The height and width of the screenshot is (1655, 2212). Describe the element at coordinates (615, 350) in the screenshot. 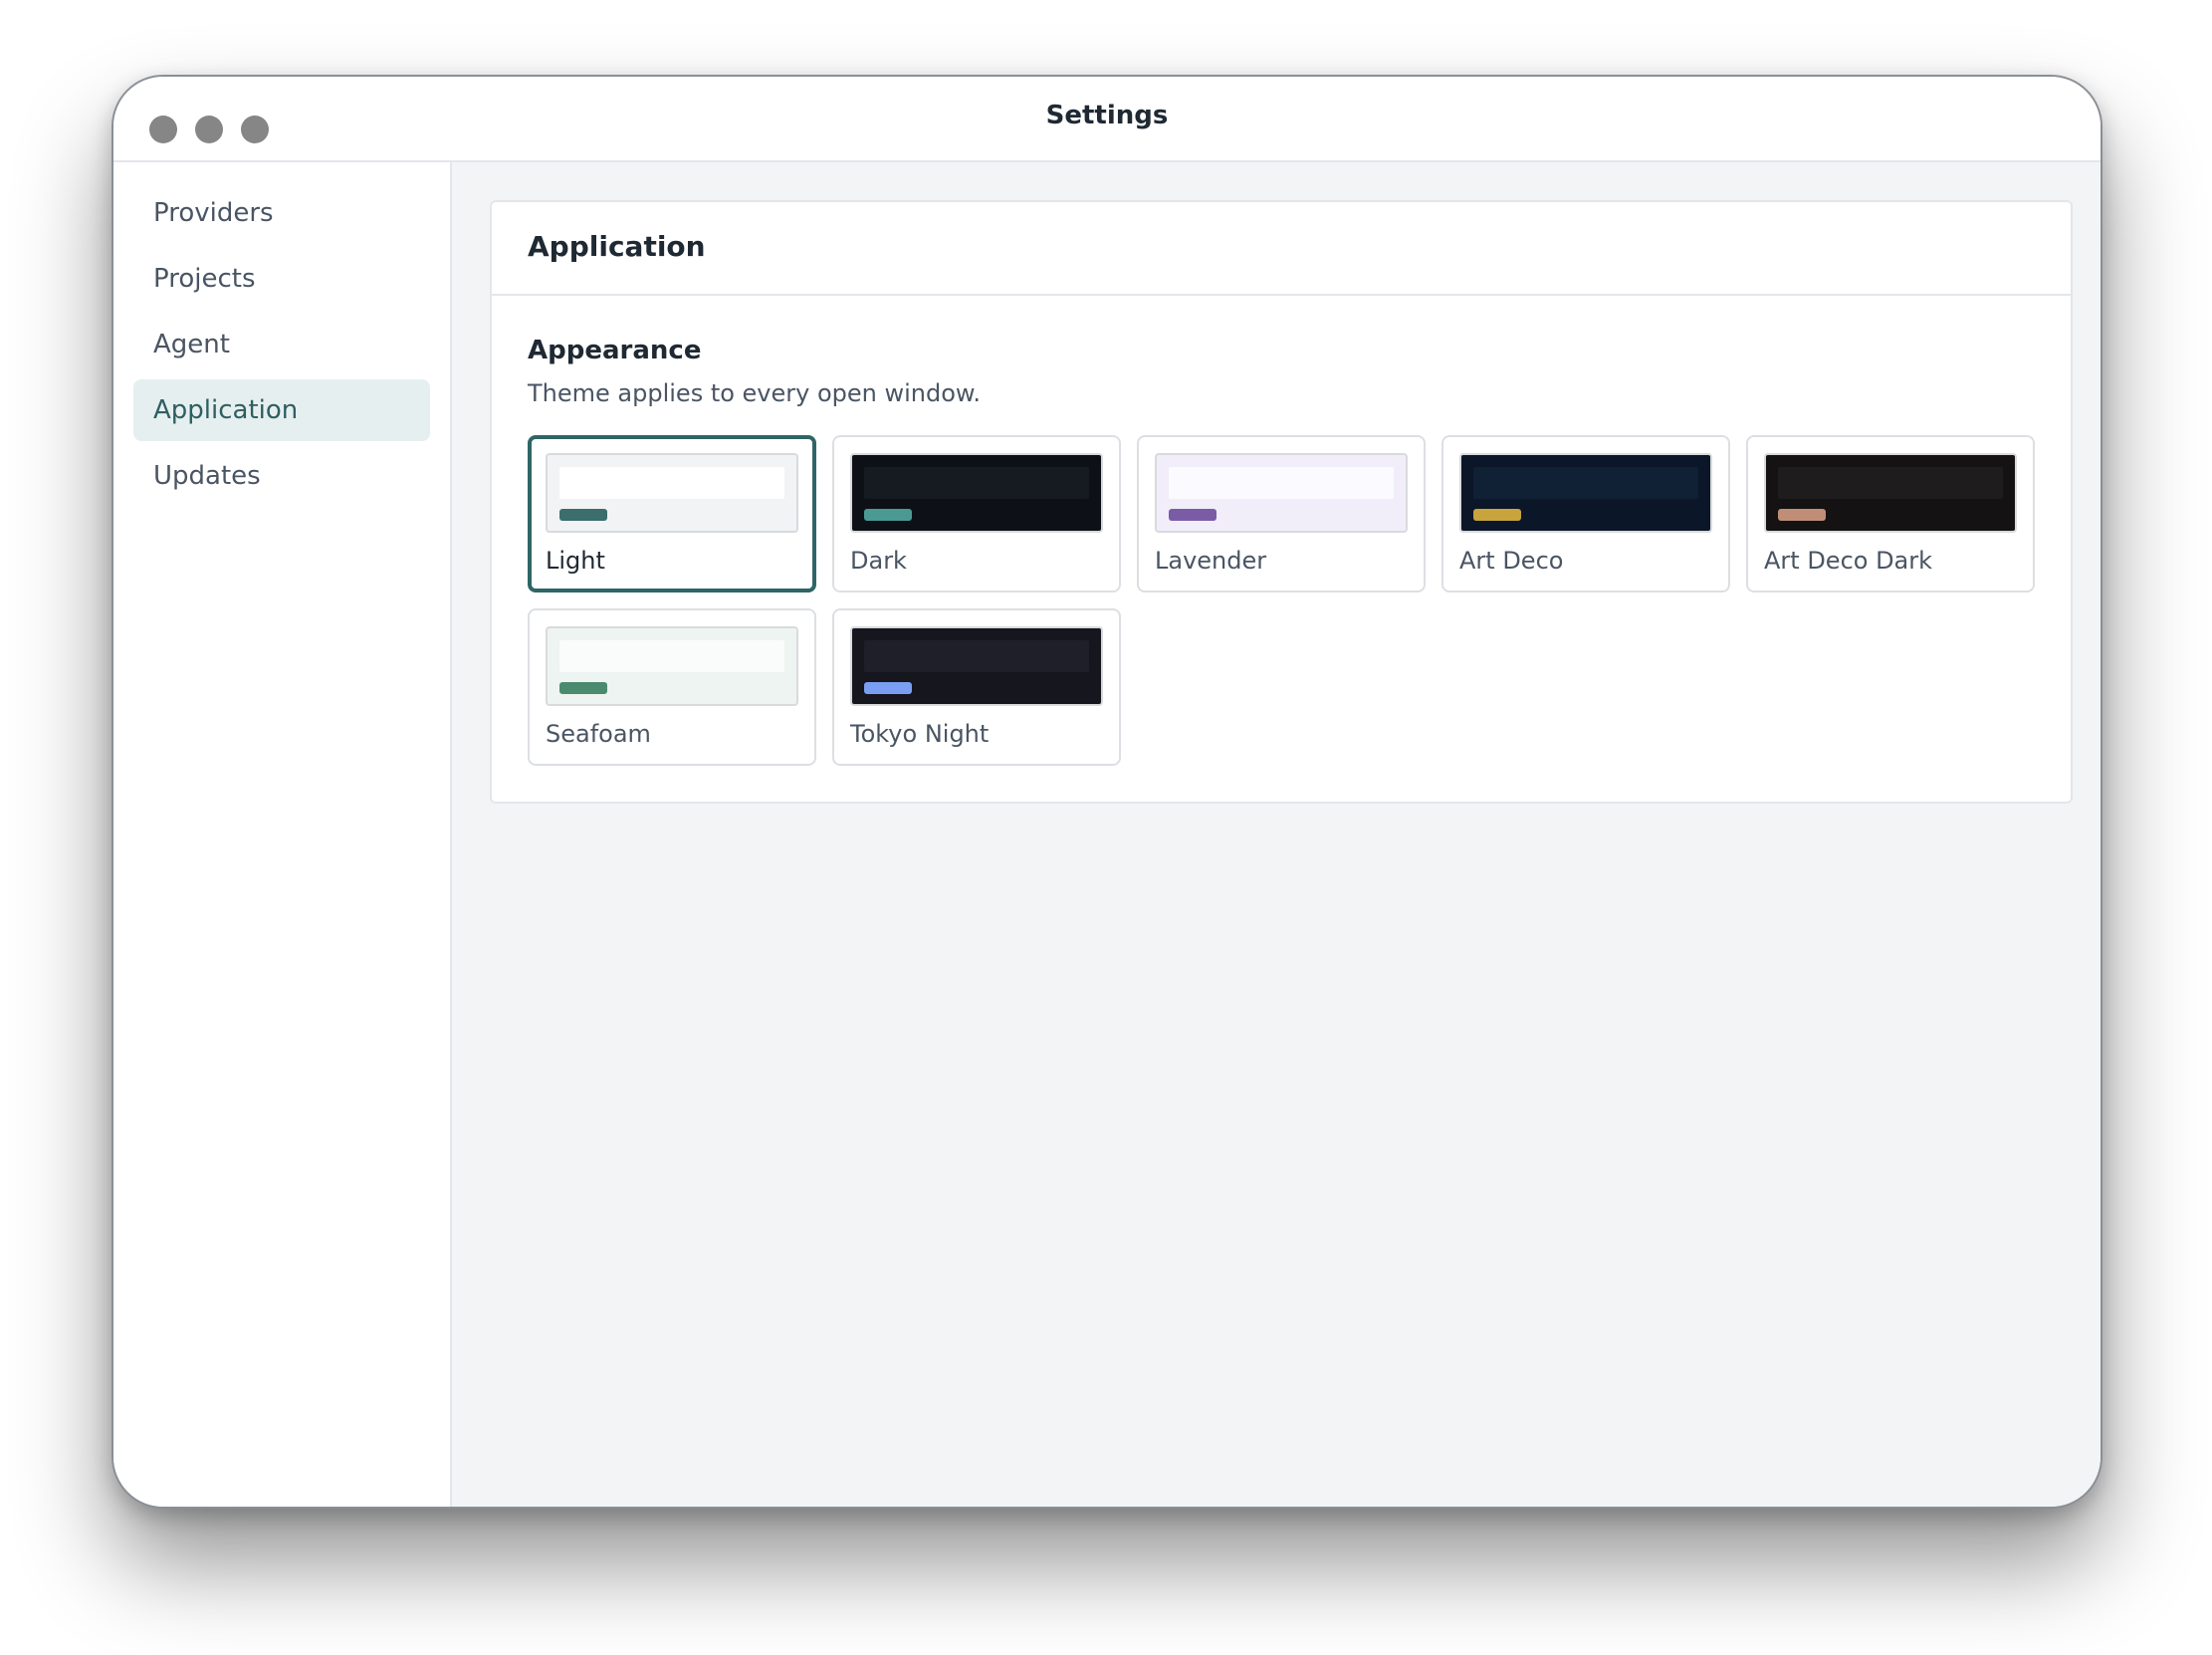

I see `appearance-heading: Appearance` at that location.